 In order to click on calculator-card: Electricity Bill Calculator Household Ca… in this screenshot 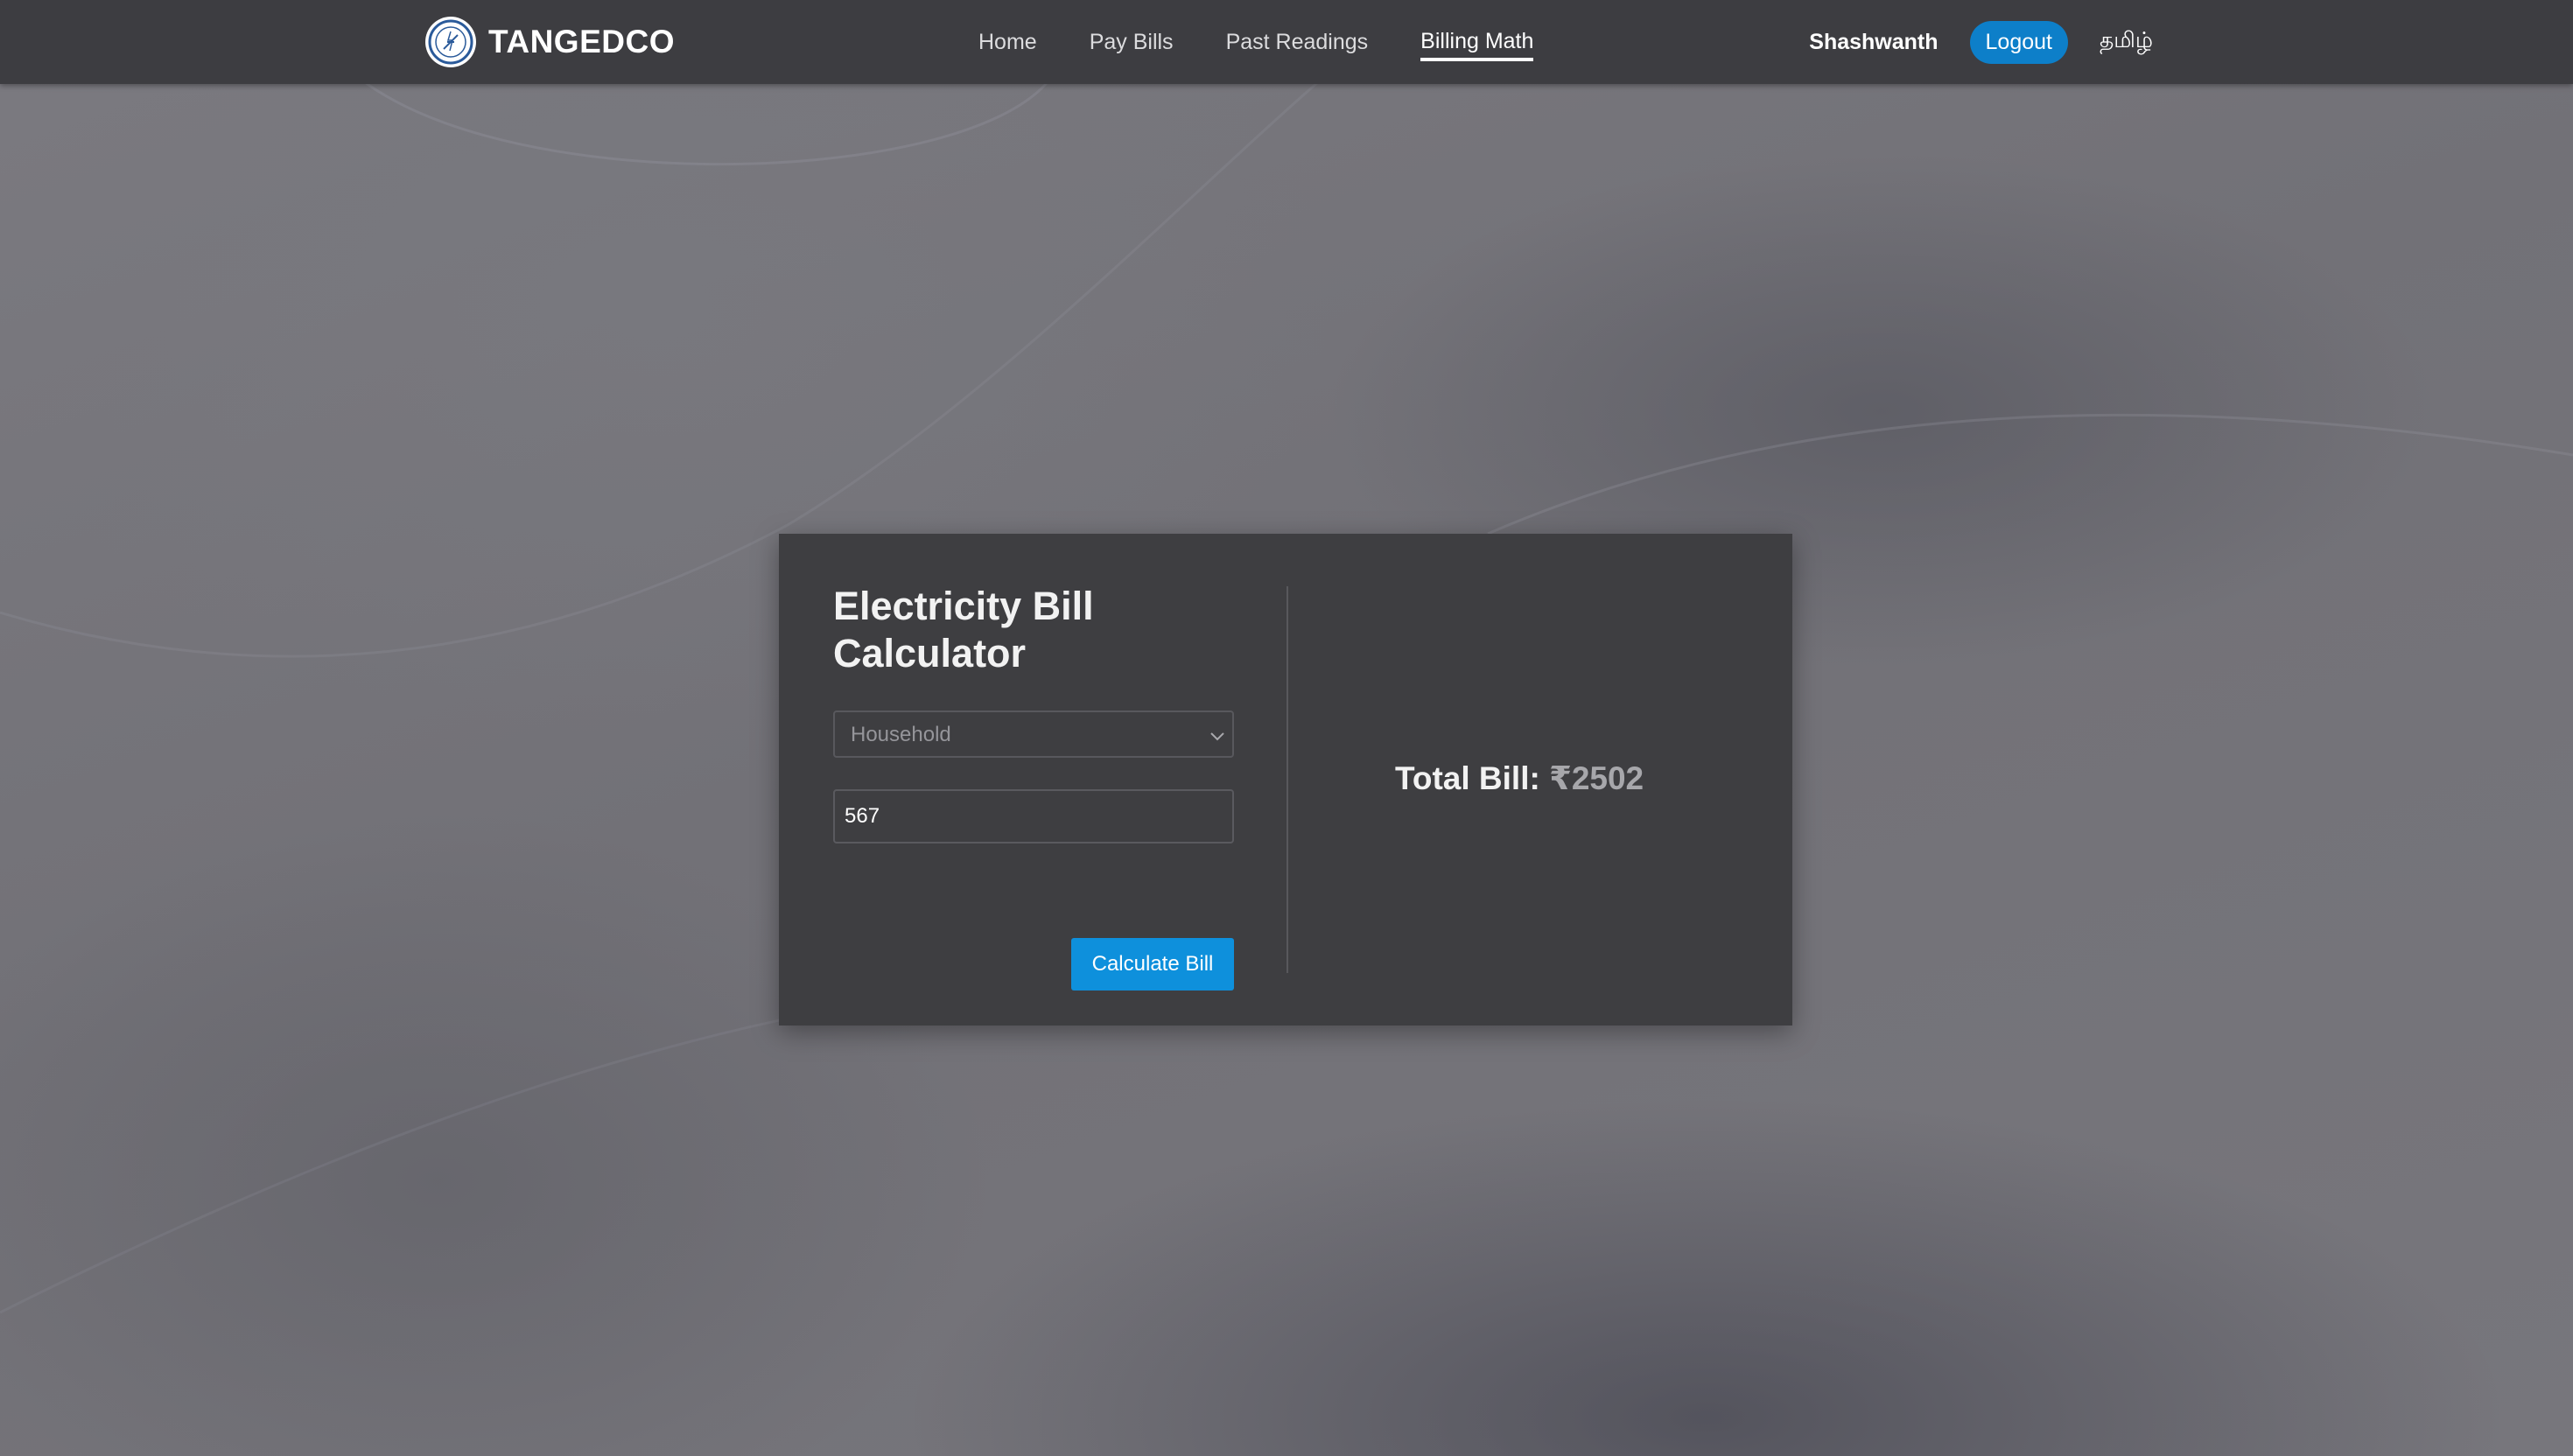, I will do `click(1285, 780)`.